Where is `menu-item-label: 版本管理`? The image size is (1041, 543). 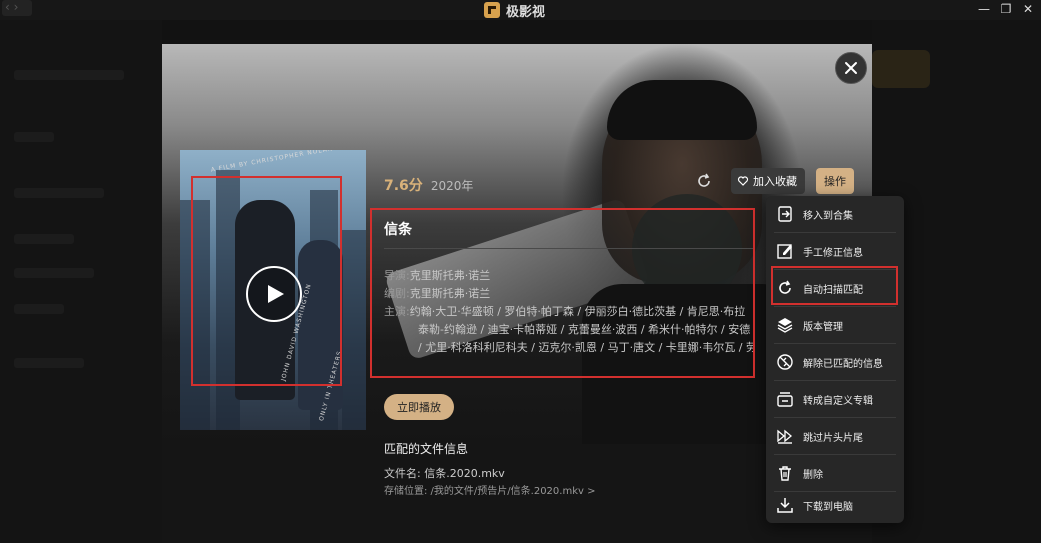 menu-item-label: 版本管理 is located at coordinates (823, 327).